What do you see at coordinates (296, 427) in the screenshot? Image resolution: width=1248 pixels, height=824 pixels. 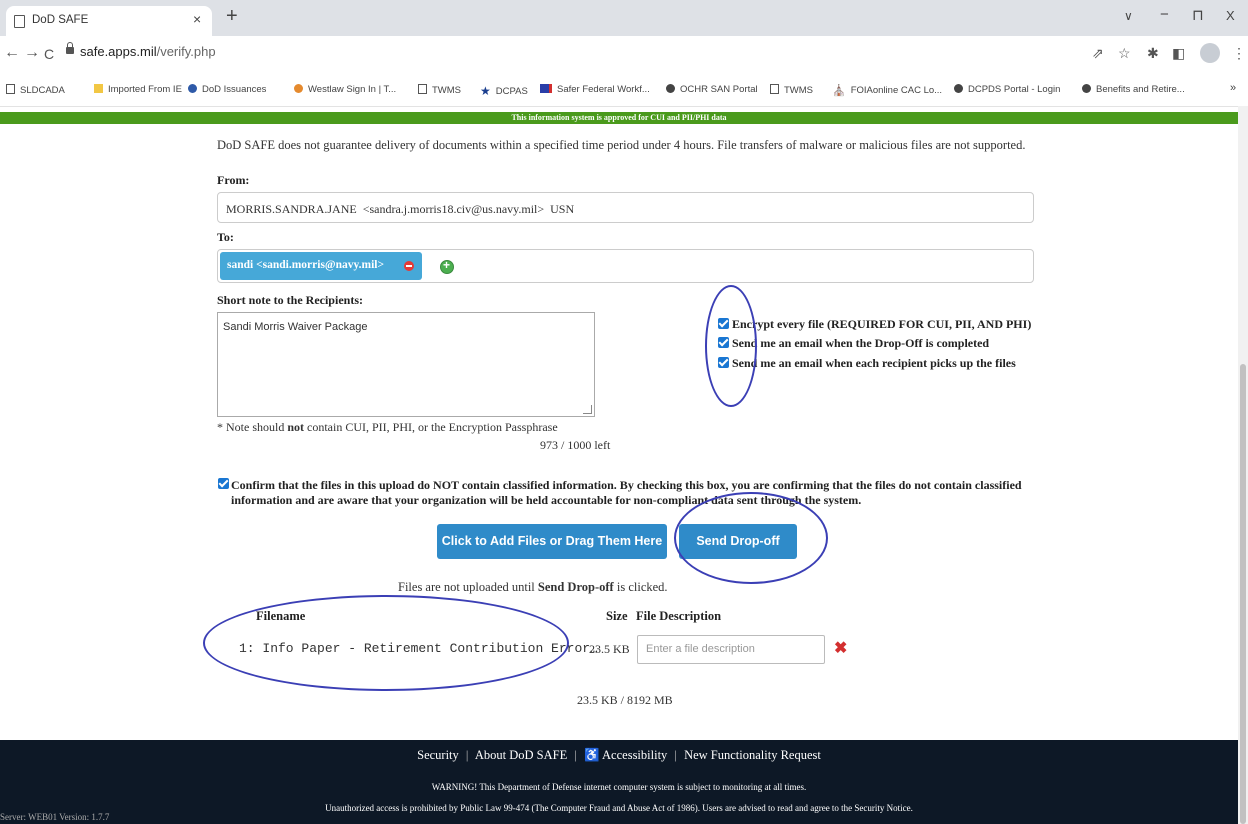 I see `note-hint-bold: not` at bounding box center [296, 427].